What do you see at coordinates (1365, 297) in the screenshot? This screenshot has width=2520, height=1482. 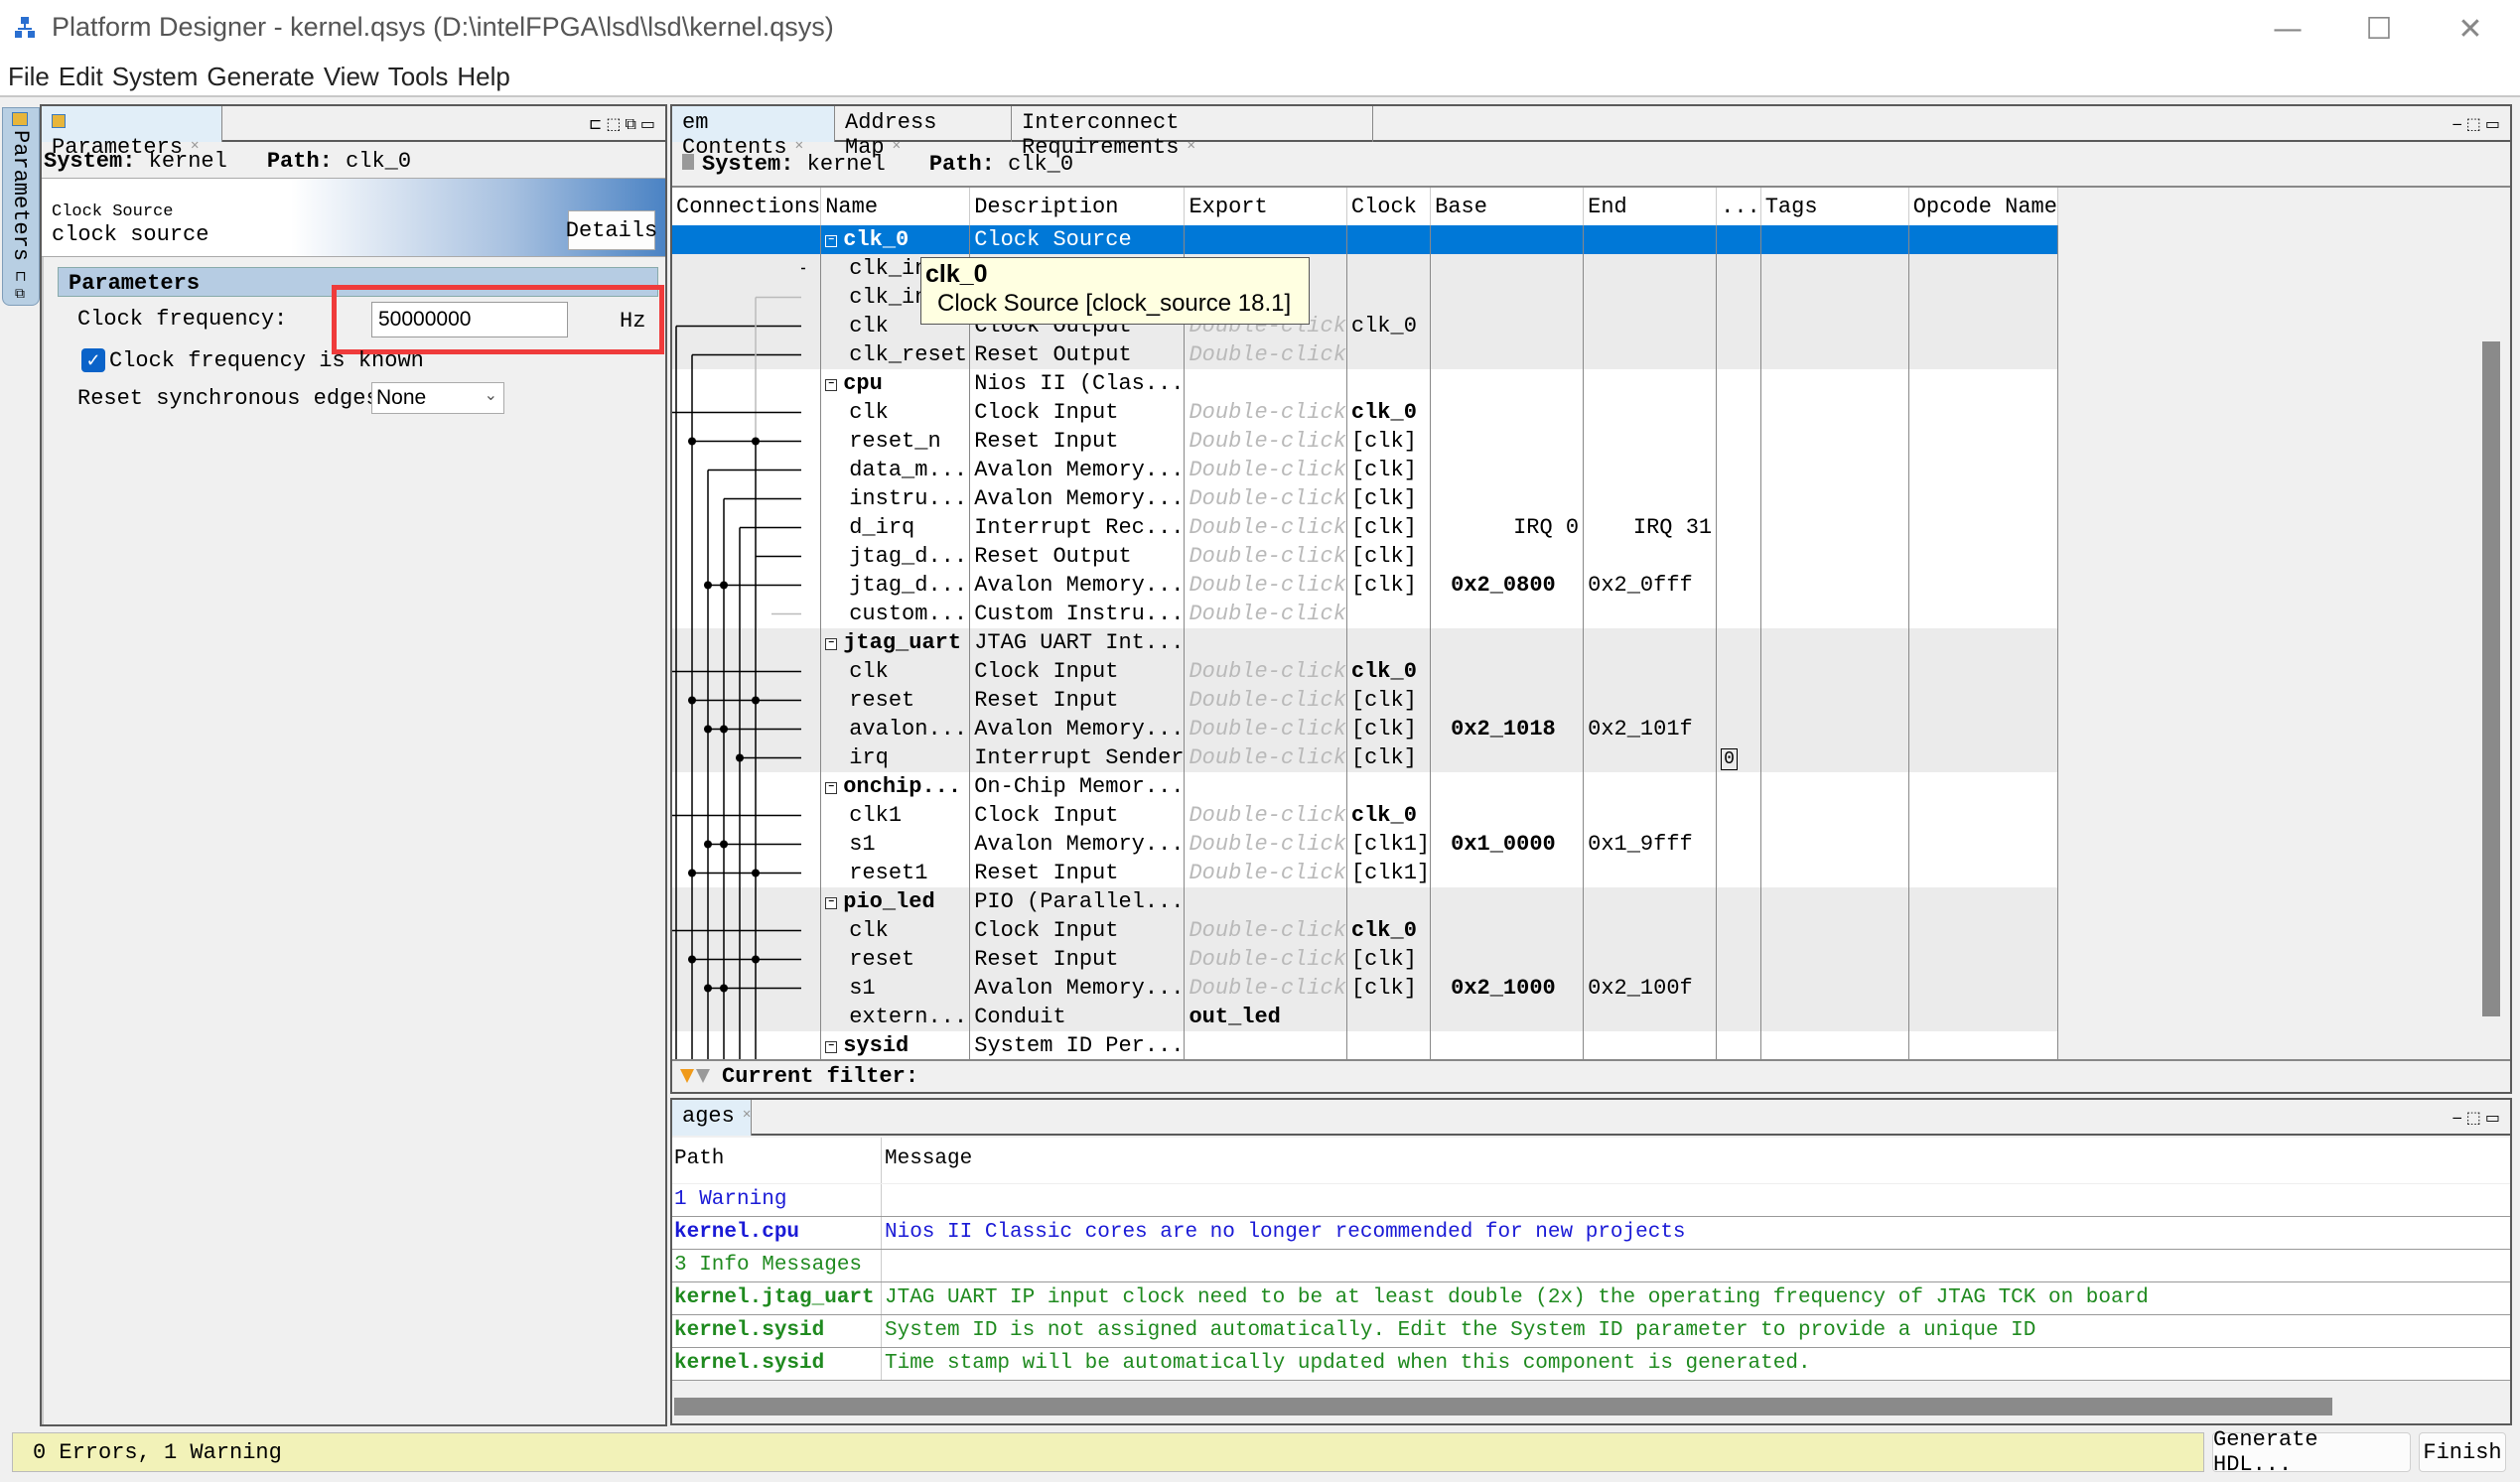 I see `interface-row: clk_in...Reset Input` at bounding box center [1365, 297].